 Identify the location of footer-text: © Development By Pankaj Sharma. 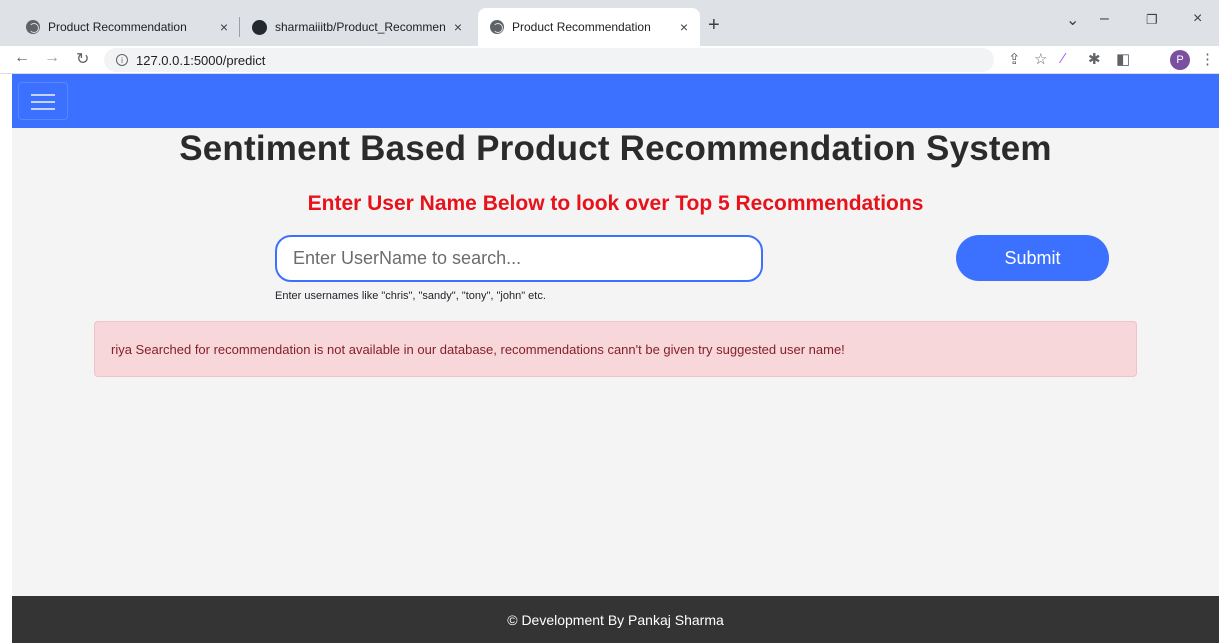
(615, 619).